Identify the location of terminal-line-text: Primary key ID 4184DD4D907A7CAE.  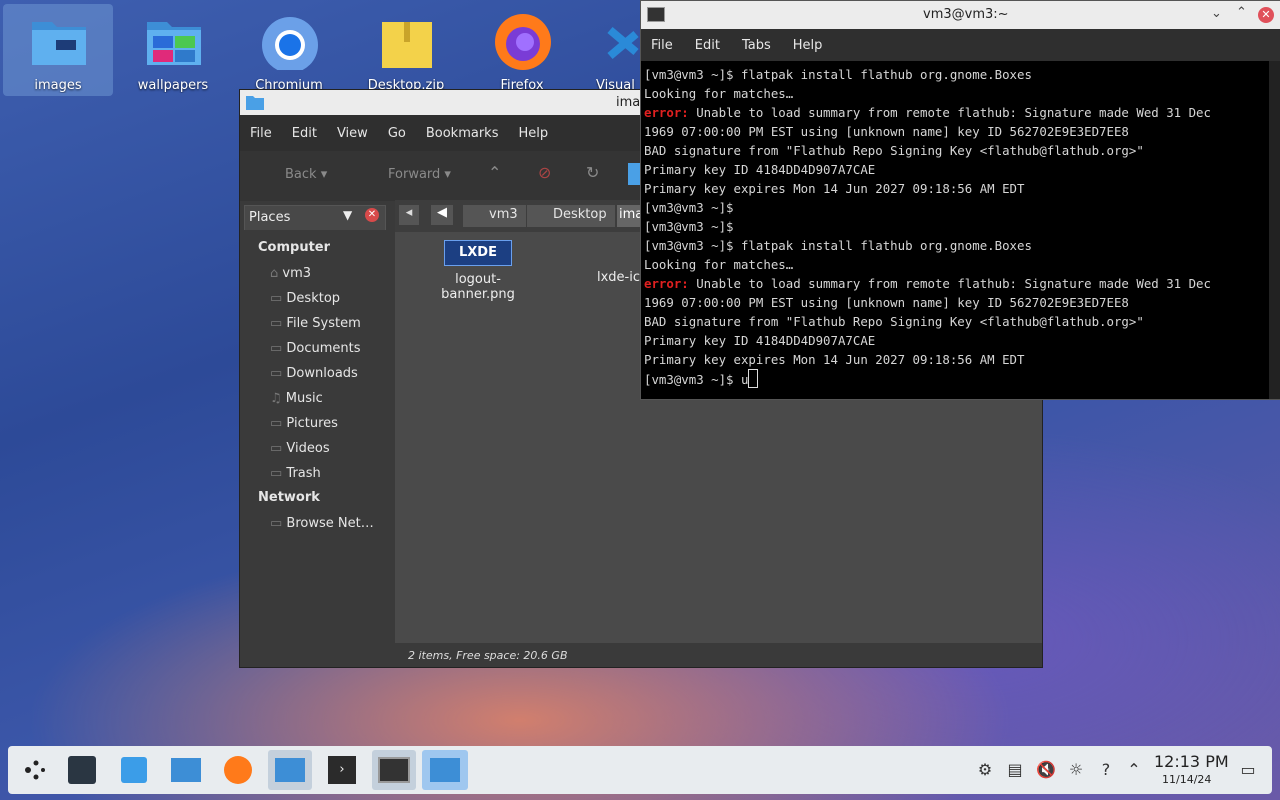
(760, 340).